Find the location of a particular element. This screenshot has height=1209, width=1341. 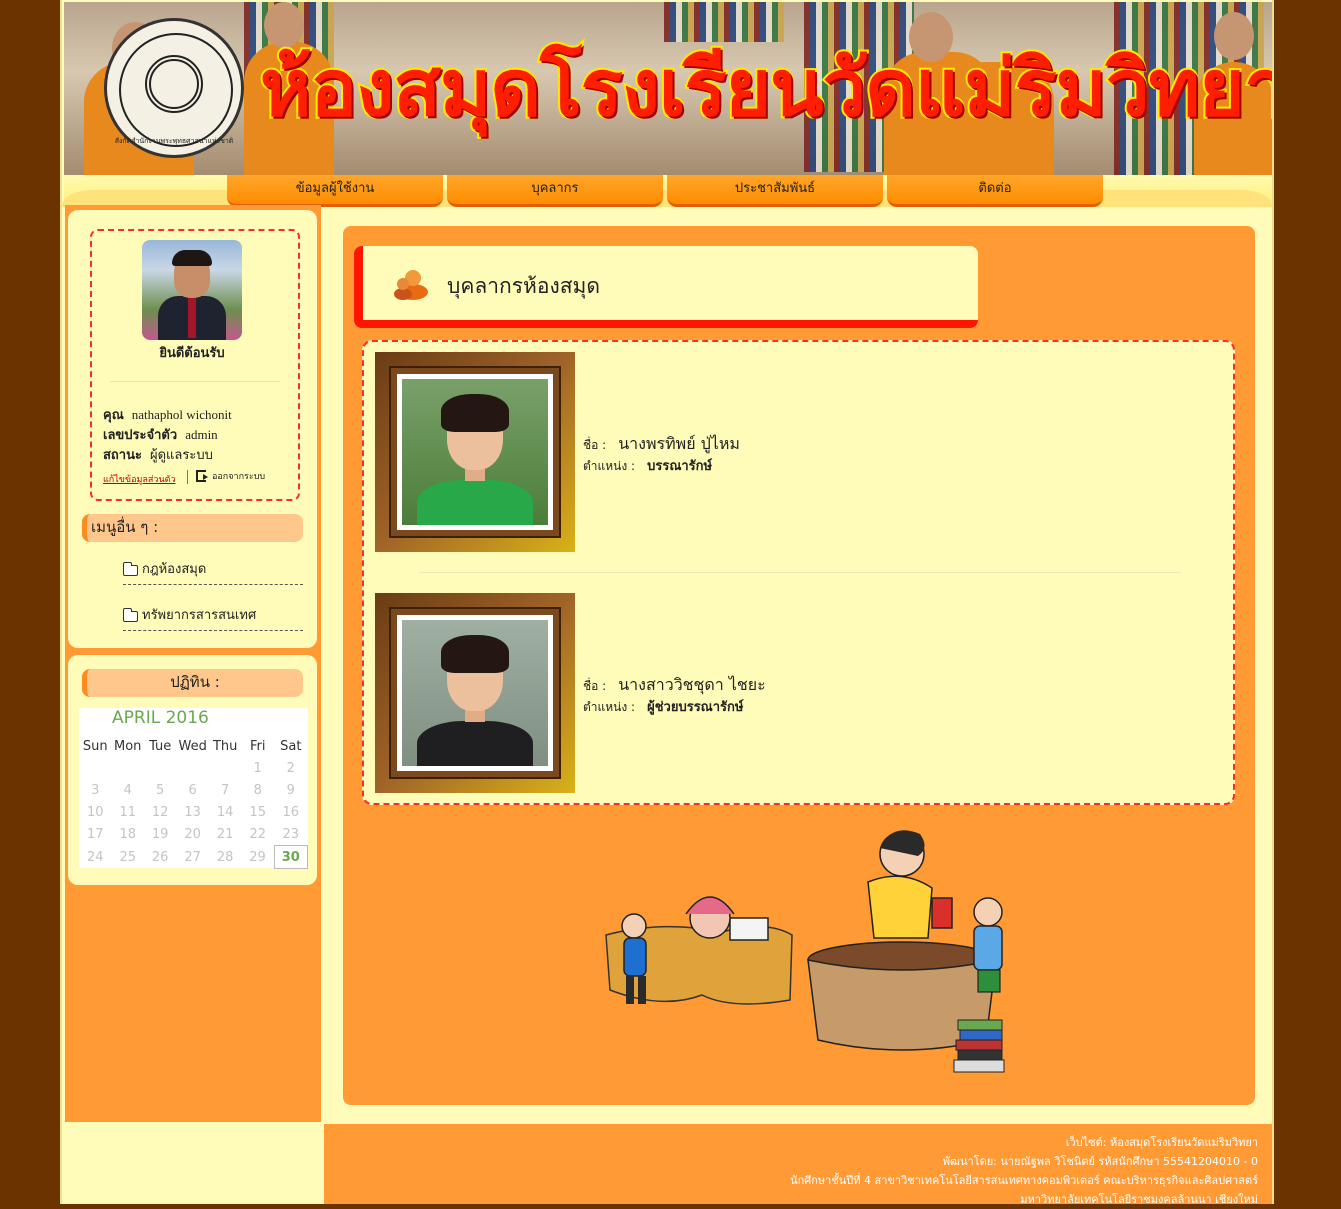

calendar-day: 9 is located at coordinates (290, 790).